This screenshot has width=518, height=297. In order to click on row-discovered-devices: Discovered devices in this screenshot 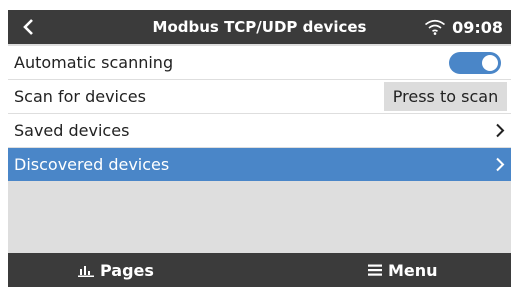, I will do `click(259, 164)`.